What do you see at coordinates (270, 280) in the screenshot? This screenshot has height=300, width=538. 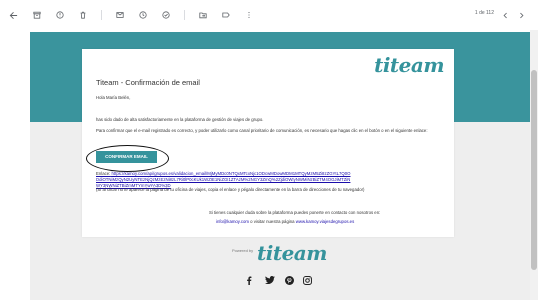 I see `twitter-icon` at bounding box center [270, 280].